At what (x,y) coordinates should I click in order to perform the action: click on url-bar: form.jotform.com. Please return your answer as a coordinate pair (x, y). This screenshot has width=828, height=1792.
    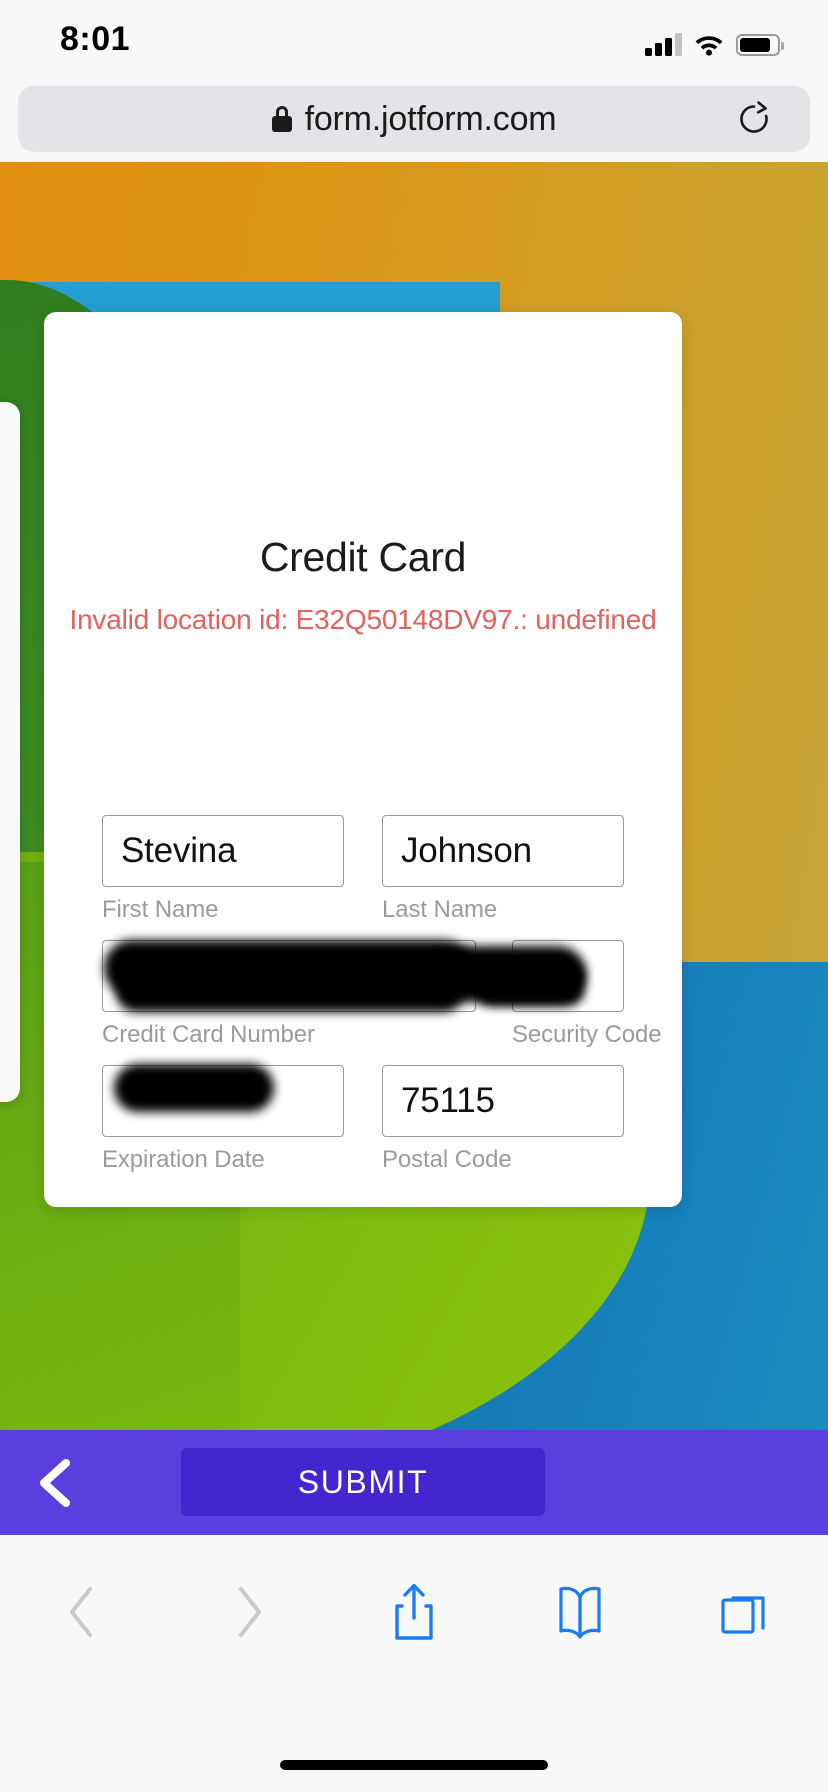
    Looking at the image, I should click on (414, 119).